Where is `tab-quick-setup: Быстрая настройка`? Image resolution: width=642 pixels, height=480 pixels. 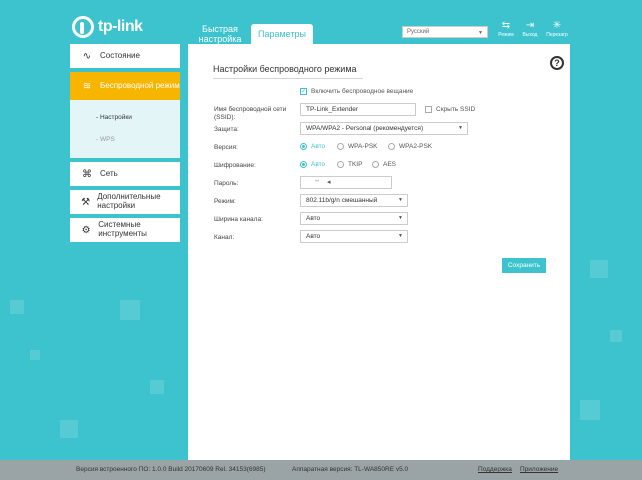 tab-quick-setup: Быстрая настройка is located at coordinates (220, 35).